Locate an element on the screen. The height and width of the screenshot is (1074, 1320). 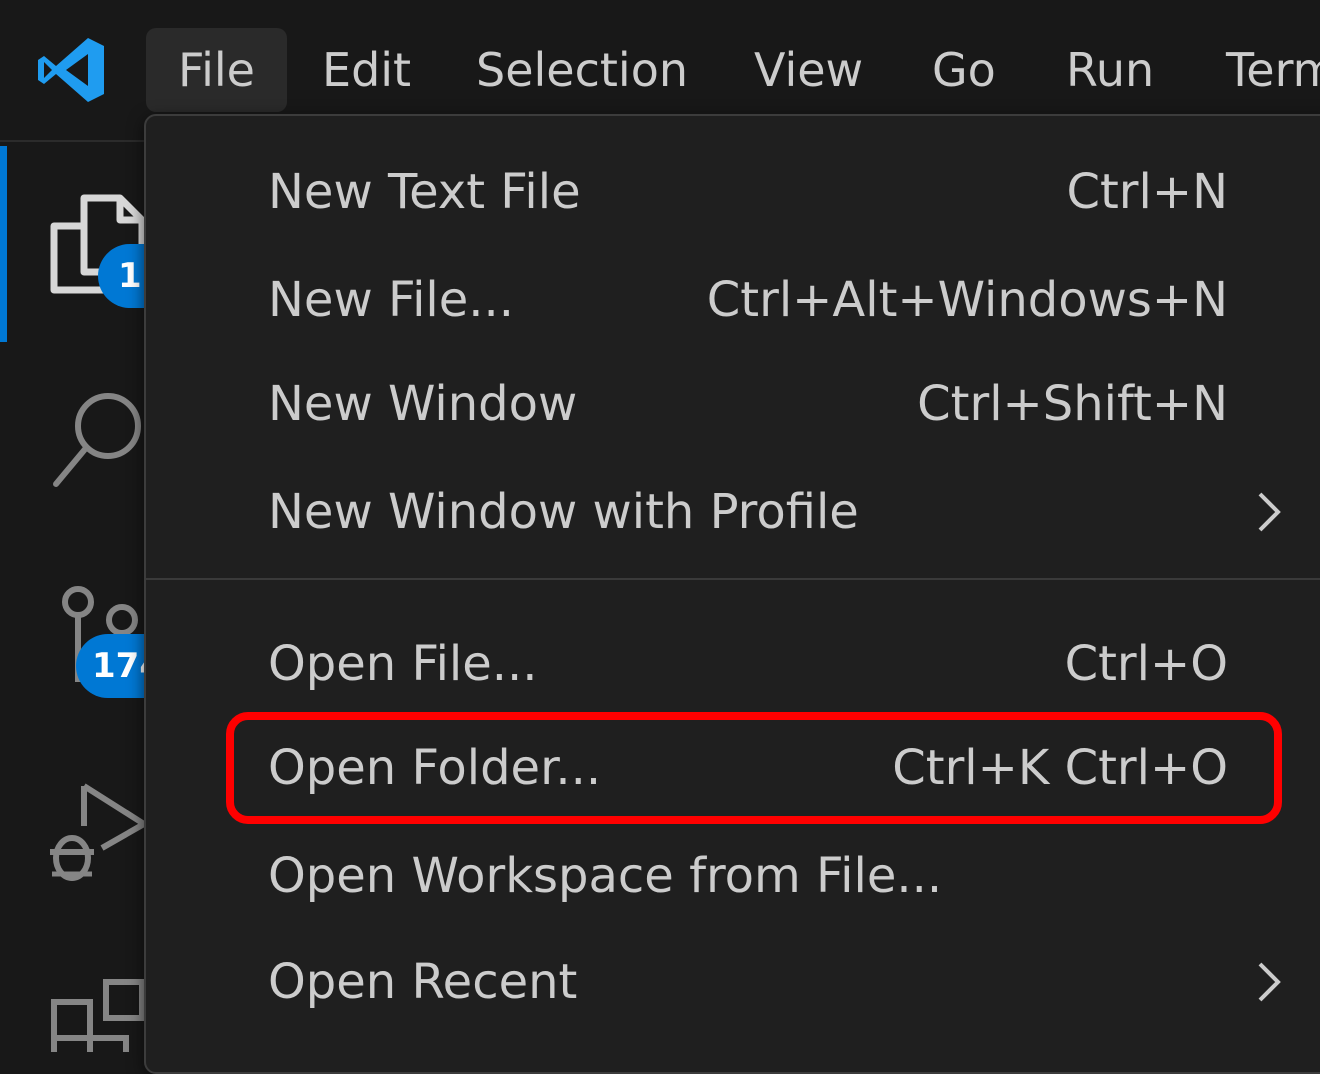
menu-separator is located at coordinates (733, 579).